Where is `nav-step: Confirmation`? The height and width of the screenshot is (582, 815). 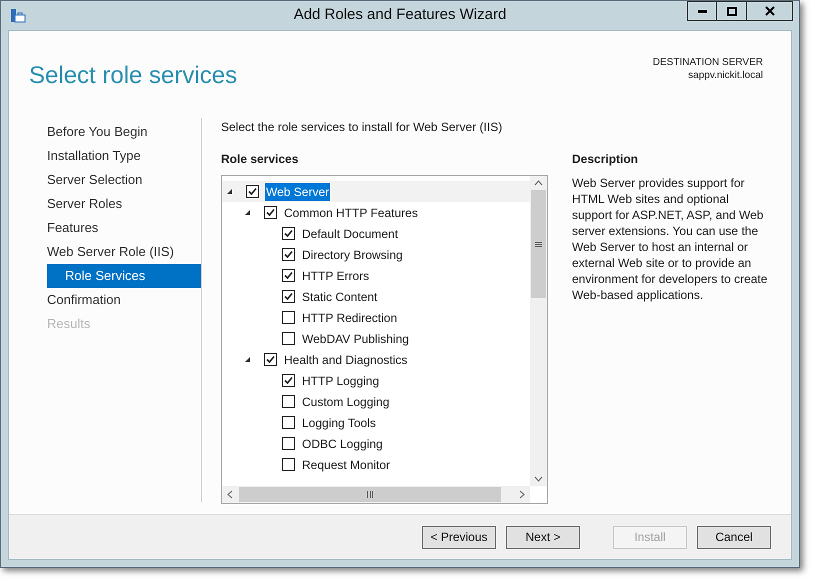 nav-step: Confirmation is located at coordinates (124, 300).